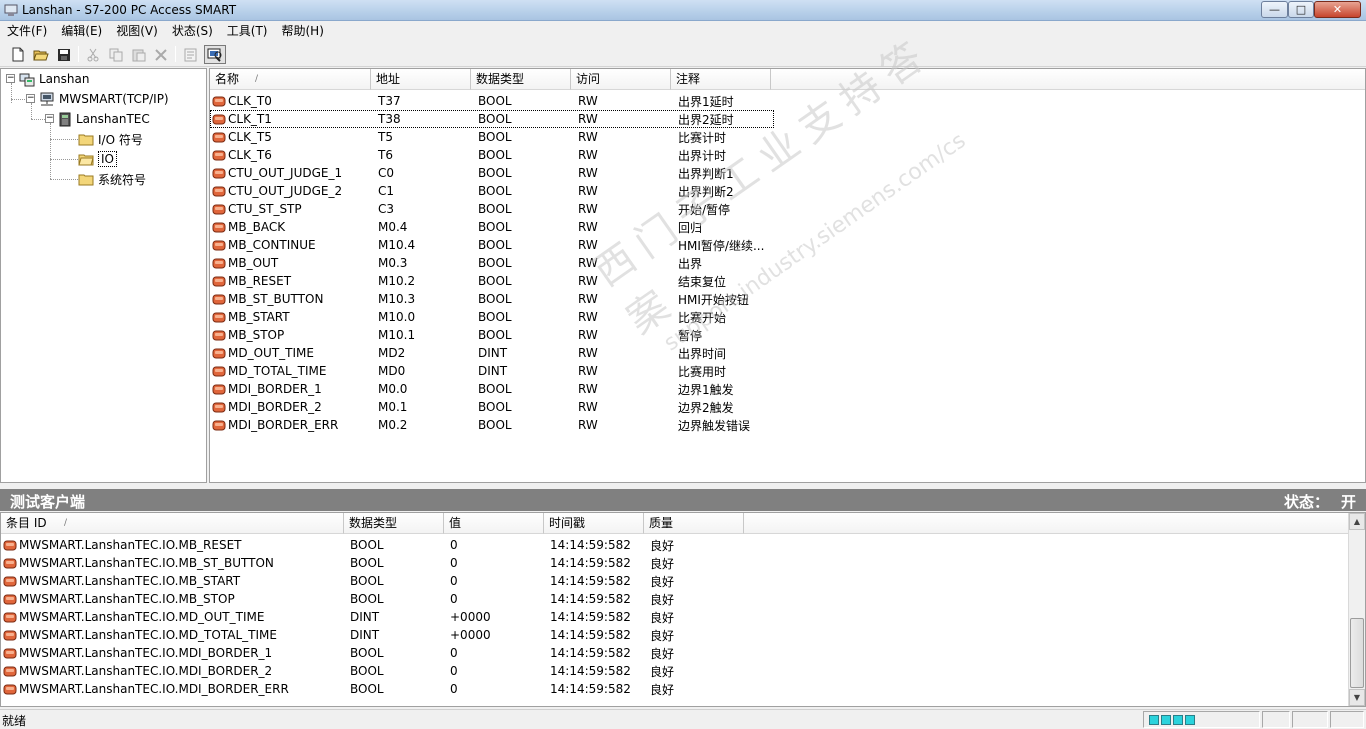 The height and width of the screenshot is (729, 1366). I want to click on cell-address: T6, so click(385, 155).